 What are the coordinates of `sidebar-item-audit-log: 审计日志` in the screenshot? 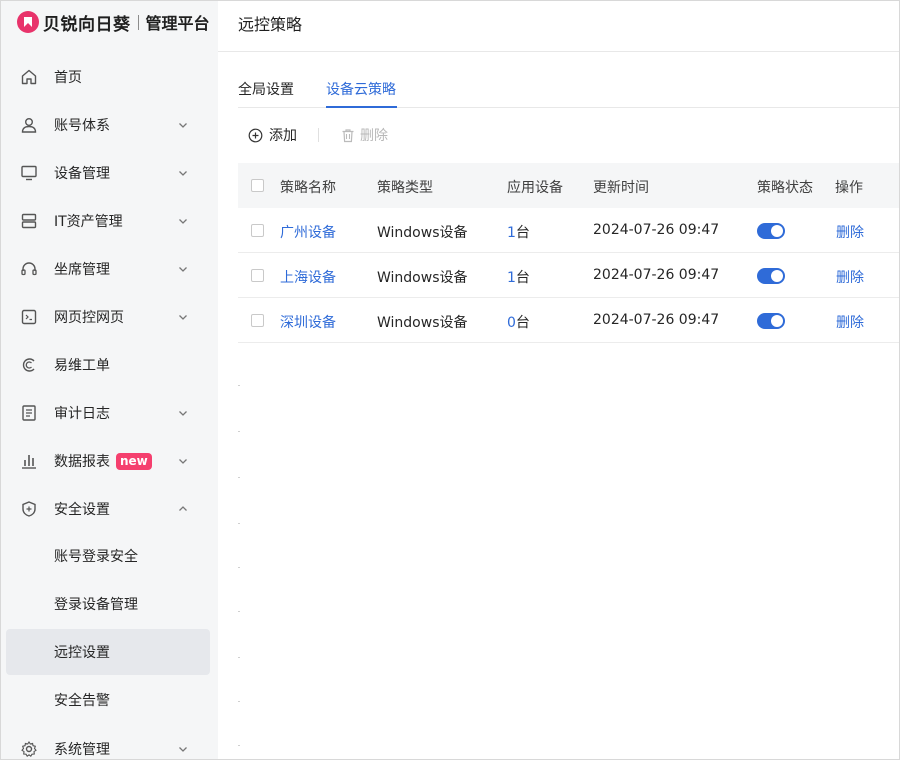 It's located at (108, 413).